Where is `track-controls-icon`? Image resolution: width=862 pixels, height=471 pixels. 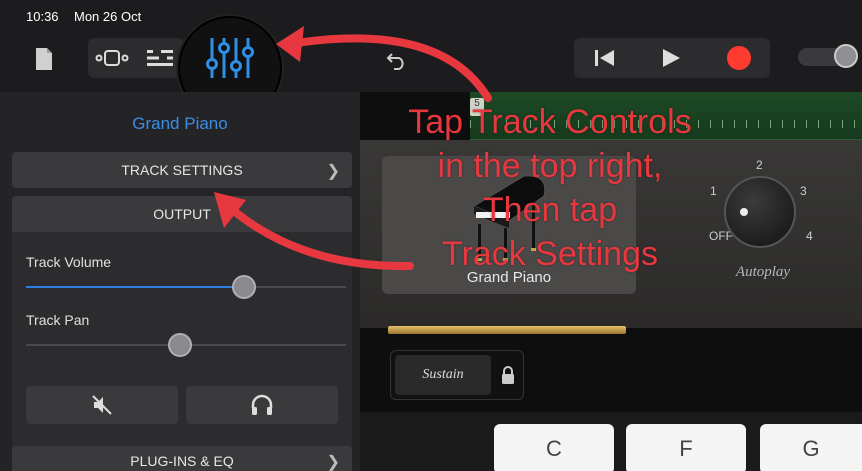
track-controls-icon is located at coordinates (230, 58).